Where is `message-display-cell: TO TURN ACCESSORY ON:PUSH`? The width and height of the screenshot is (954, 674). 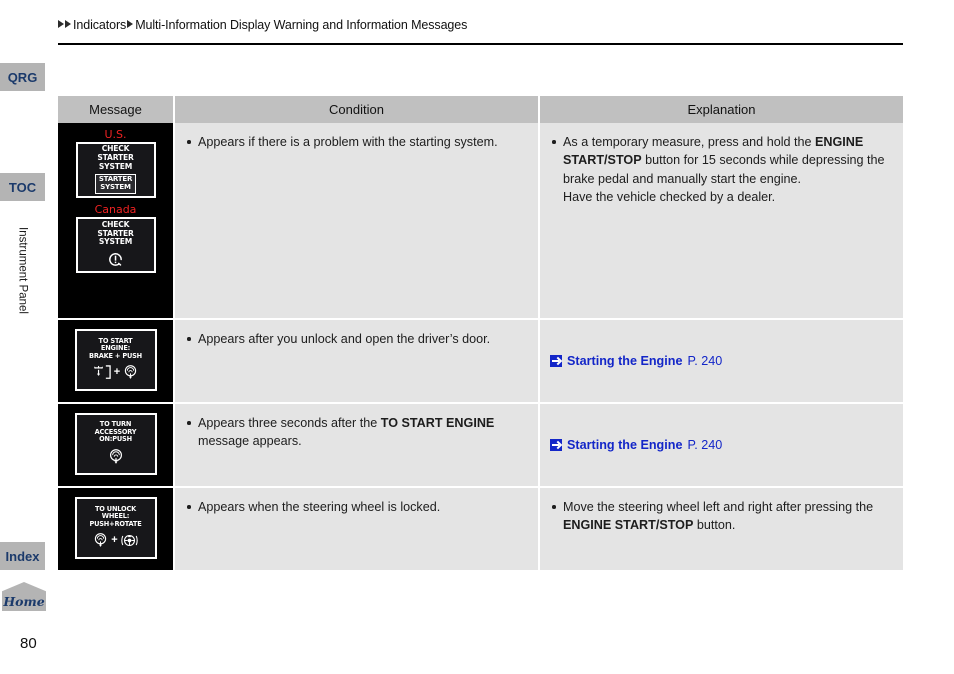
message-display-cell: TO TURN ACCESSORY ON:PUSH is located at coordinates (115, 445).